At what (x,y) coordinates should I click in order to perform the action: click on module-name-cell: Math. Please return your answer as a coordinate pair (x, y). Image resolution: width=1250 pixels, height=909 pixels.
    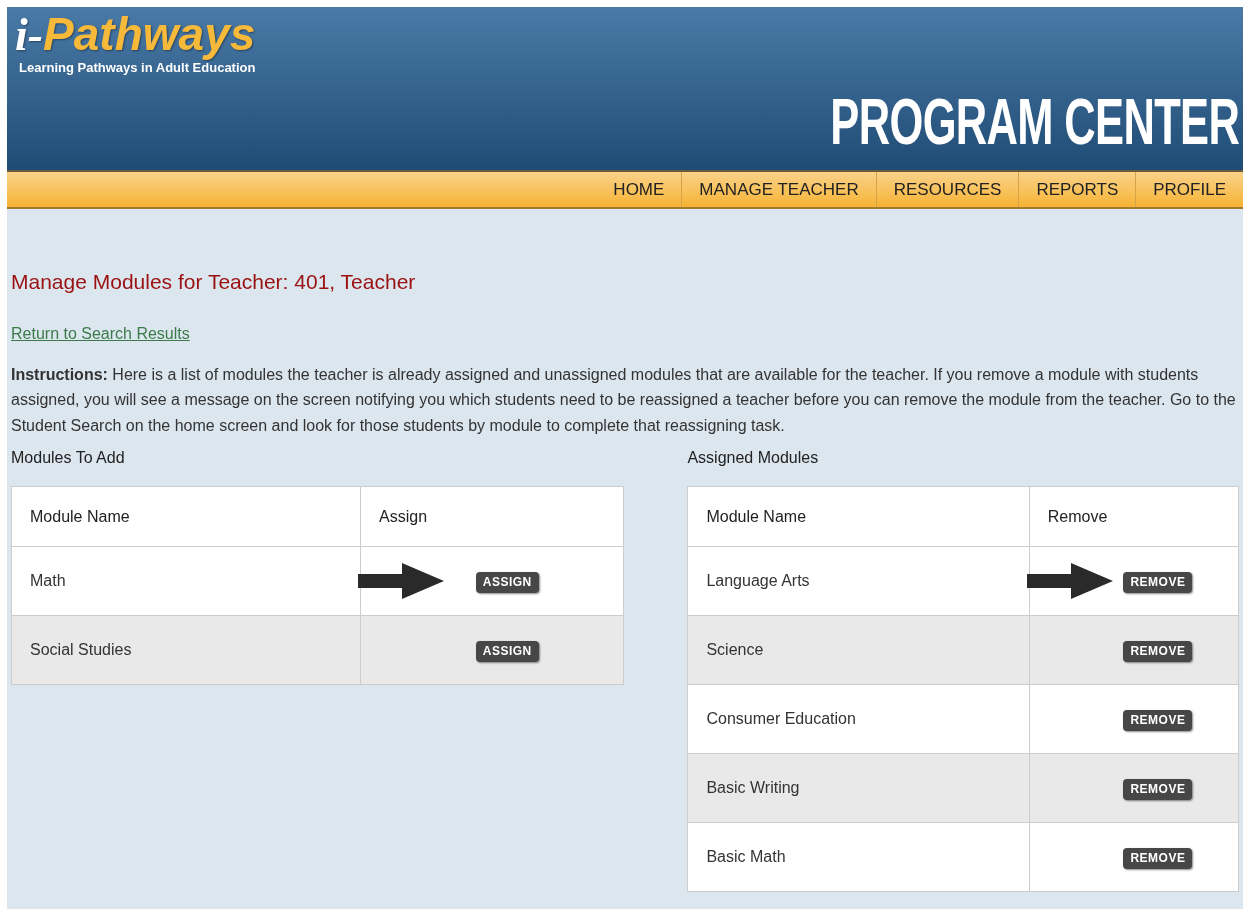
    Looking at the image, I should click on (186, 581).